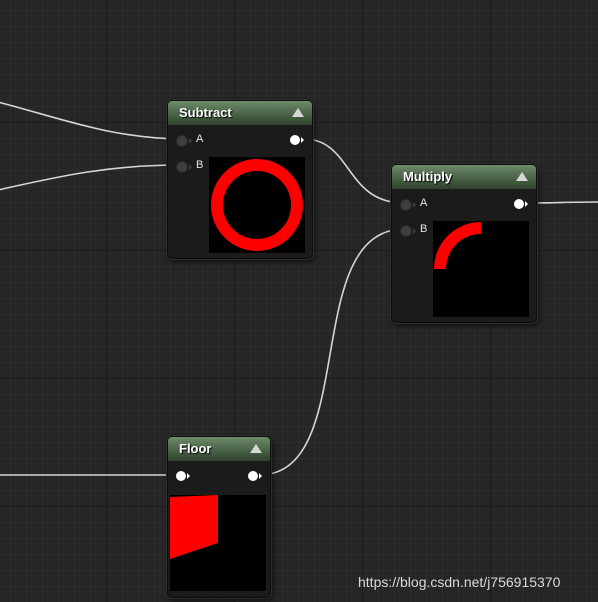 The image size is (598, 602). Describe the element at coordinates (184, 141) in the screenshot. I see `subtract-input-a-pin` at that location.